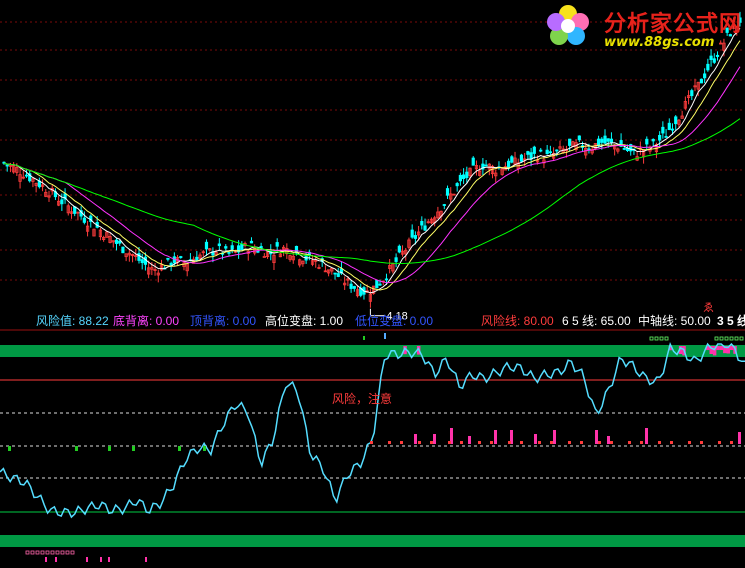 The image size is (745, 568). I want to click on legend-line65: 6 5 线: 65.00, so click(596, 321).